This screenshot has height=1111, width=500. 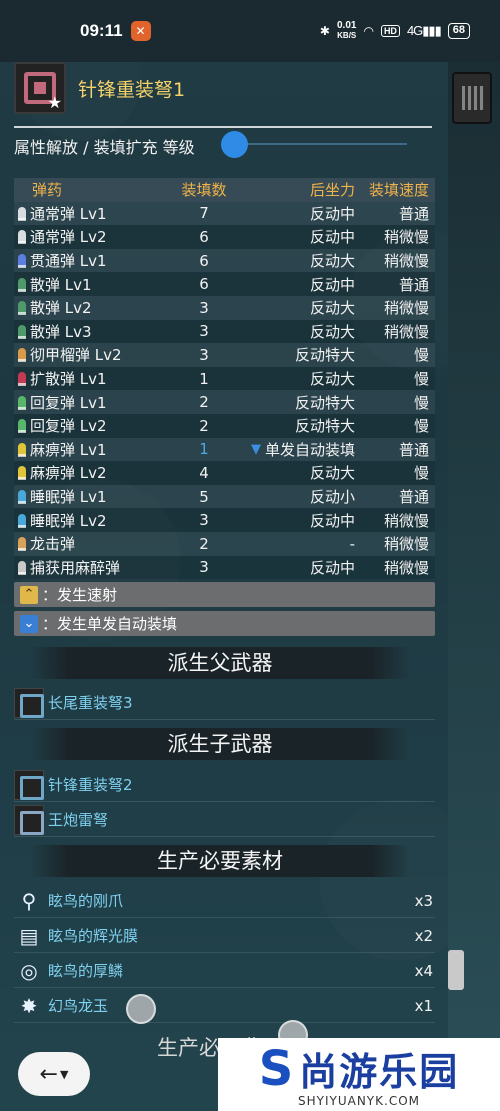 What do you see at coordinates (332, 497) in the screenshot?
I see `ammo-recoil: 反动小` at bounding box center [332, 497].